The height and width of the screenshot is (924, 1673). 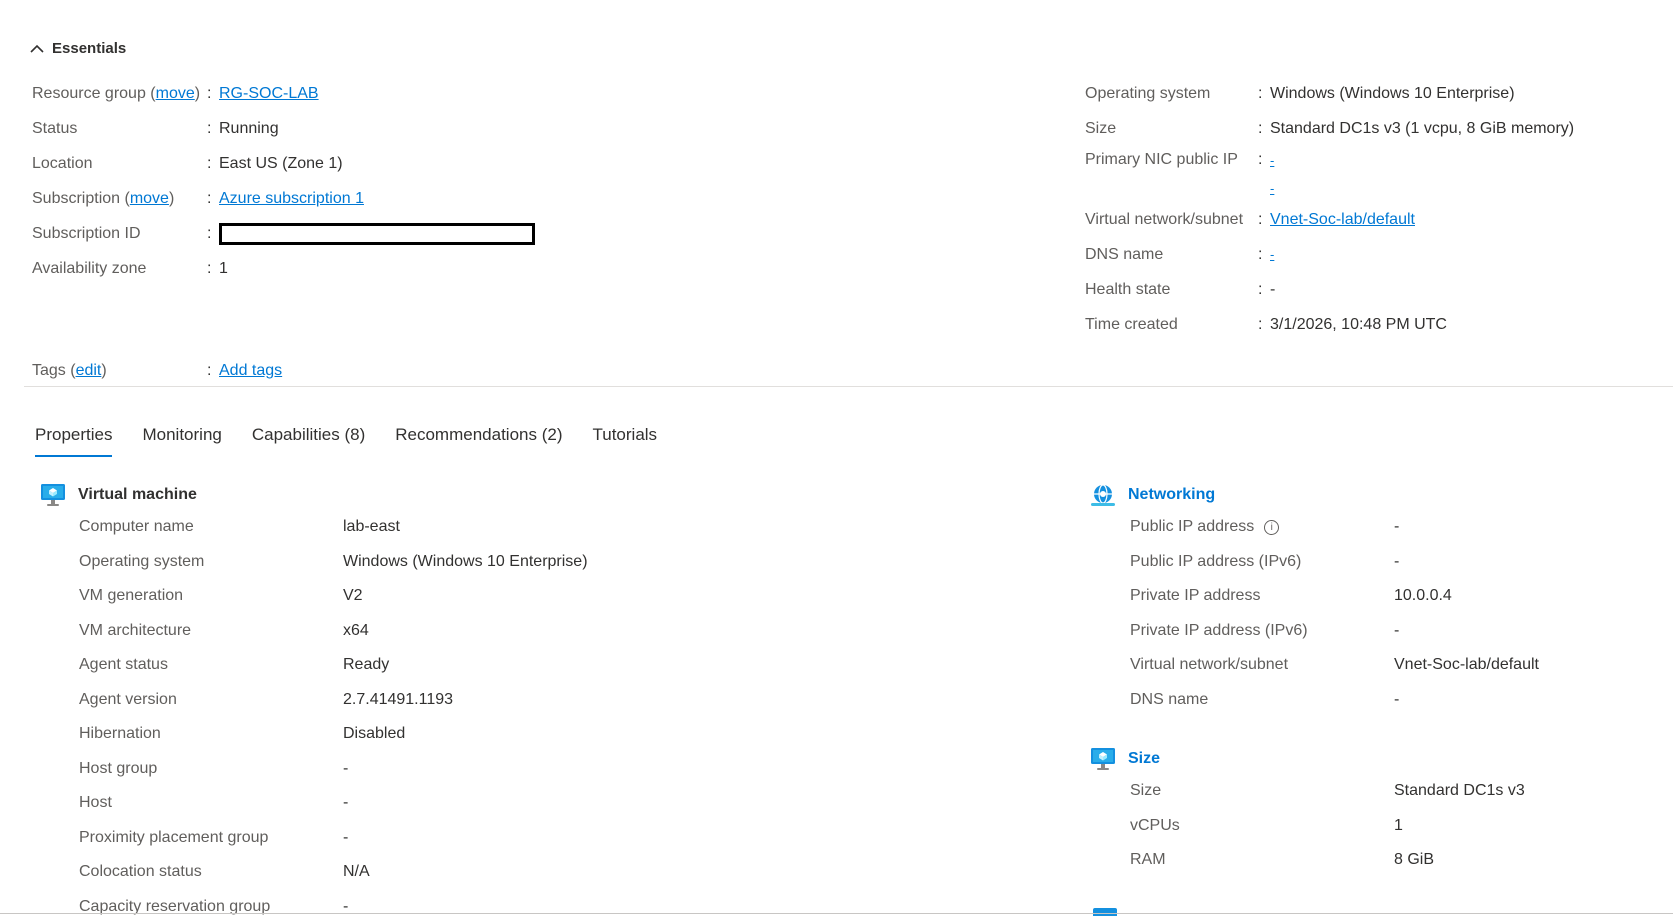 I want to click on vm-section-header: Virtual machine, so click(x=314, y=495).